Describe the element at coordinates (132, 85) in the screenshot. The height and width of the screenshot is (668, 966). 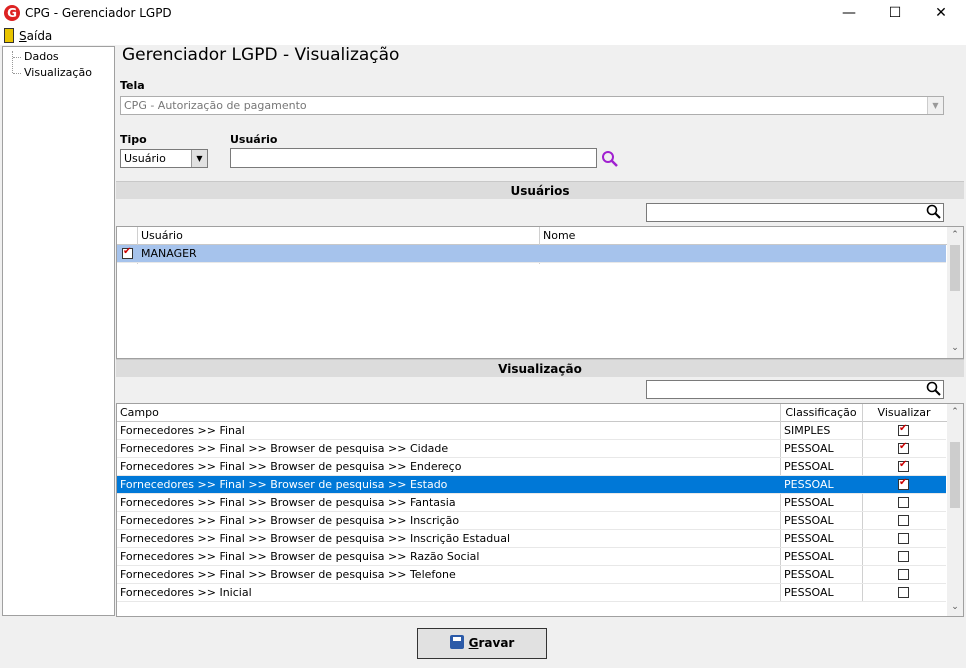
I see `tela-label: Tela` at that location.